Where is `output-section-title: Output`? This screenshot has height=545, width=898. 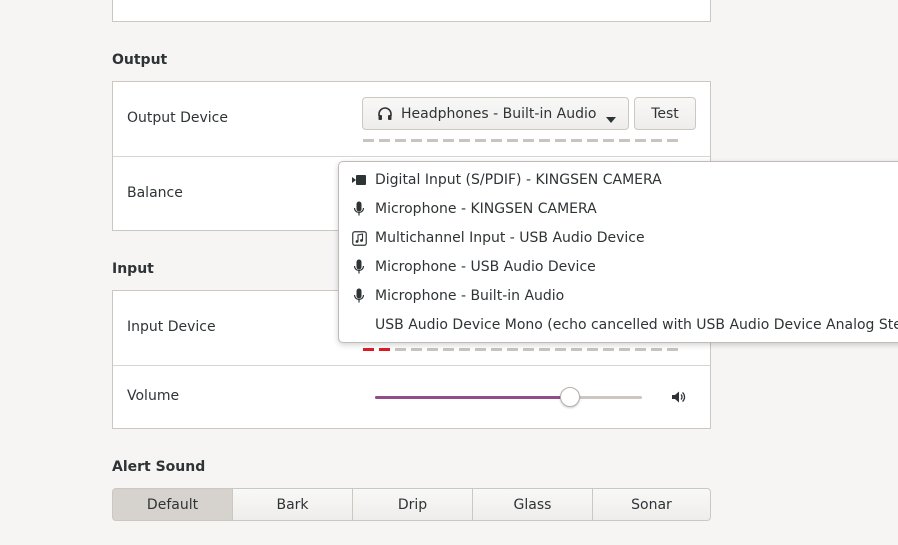 output-section-title: Output is located at coordinates (140, 60).